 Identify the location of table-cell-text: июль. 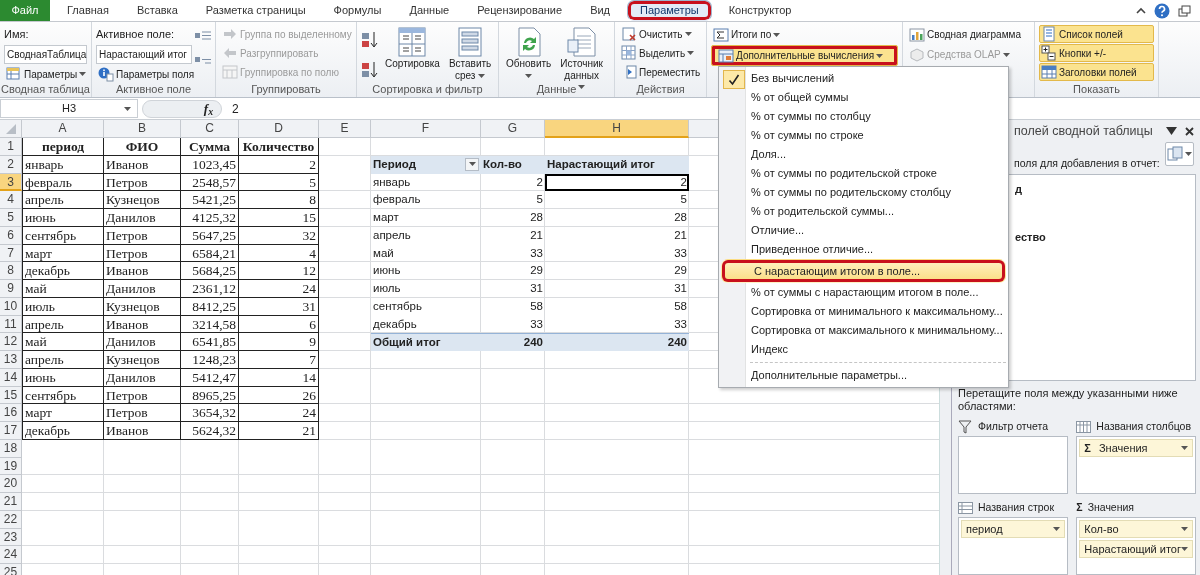
(387, 288).